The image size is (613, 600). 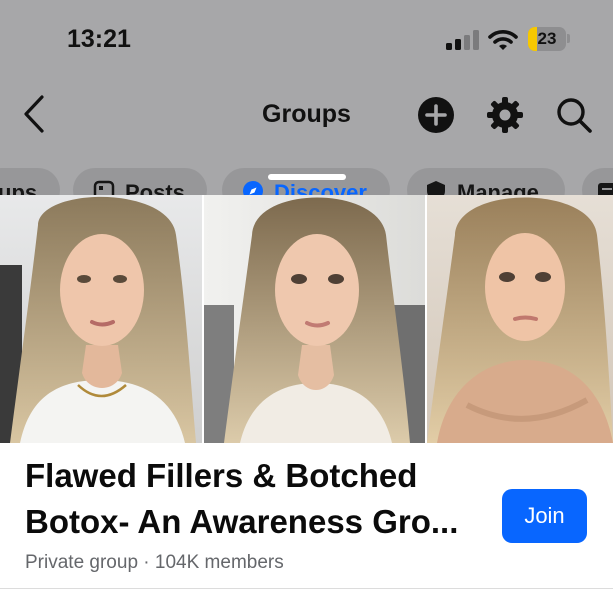 What do you see at coordinates (503, 40) in the screenshot?
I see `wifi-icon` at bounding box center [503, 40].